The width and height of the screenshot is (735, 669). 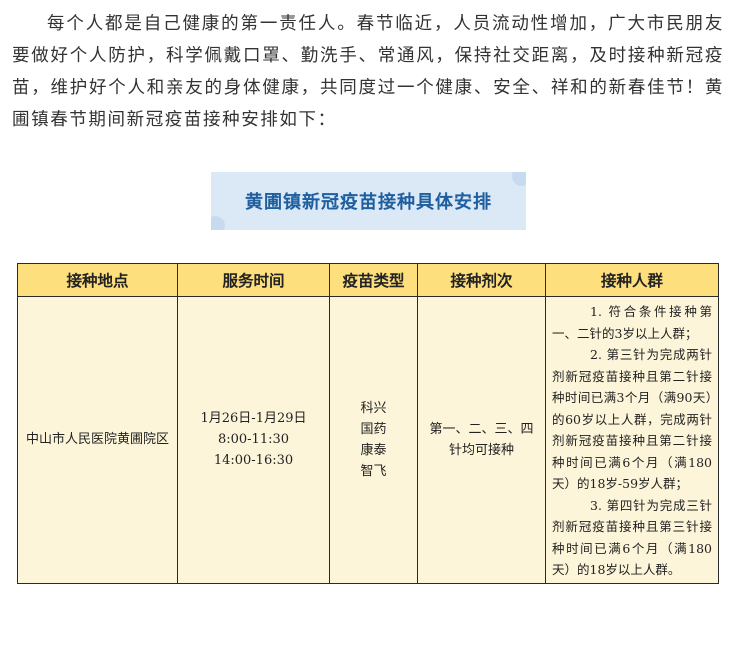 I want to click on header-location: 接种地点, so click(x=97, y=280).